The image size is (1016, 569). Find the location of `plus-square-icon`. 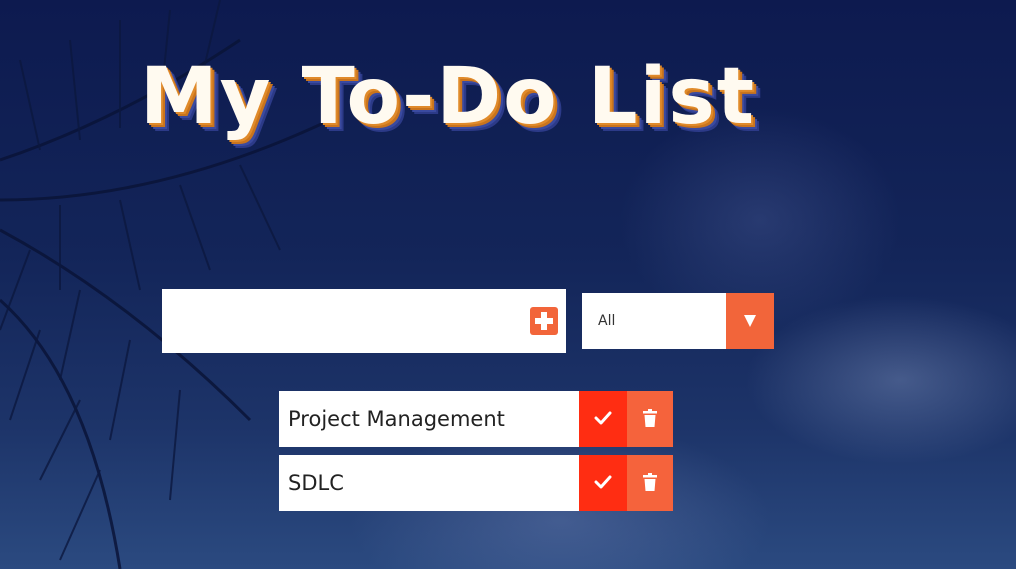

plus-square-icon is located at coordinates (544, 321).